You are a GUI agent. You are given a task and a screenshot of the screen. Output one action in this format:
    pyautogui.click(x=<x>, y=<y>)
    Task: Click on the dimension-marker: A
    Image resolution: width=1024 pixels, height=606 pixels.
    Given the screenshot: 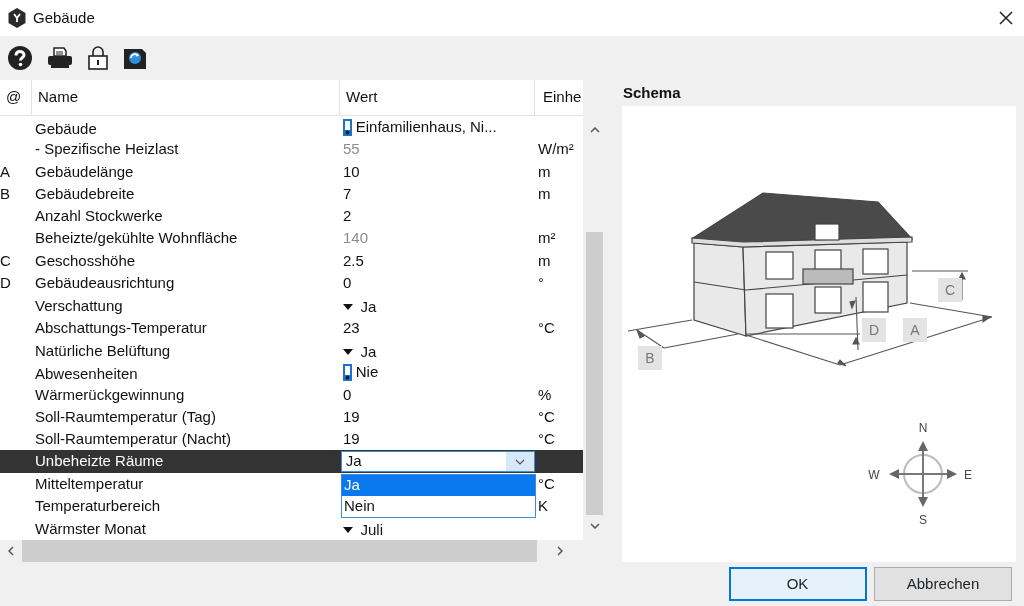 What is the action you would take?
    pyautogui.click(x=5, y=171)
    